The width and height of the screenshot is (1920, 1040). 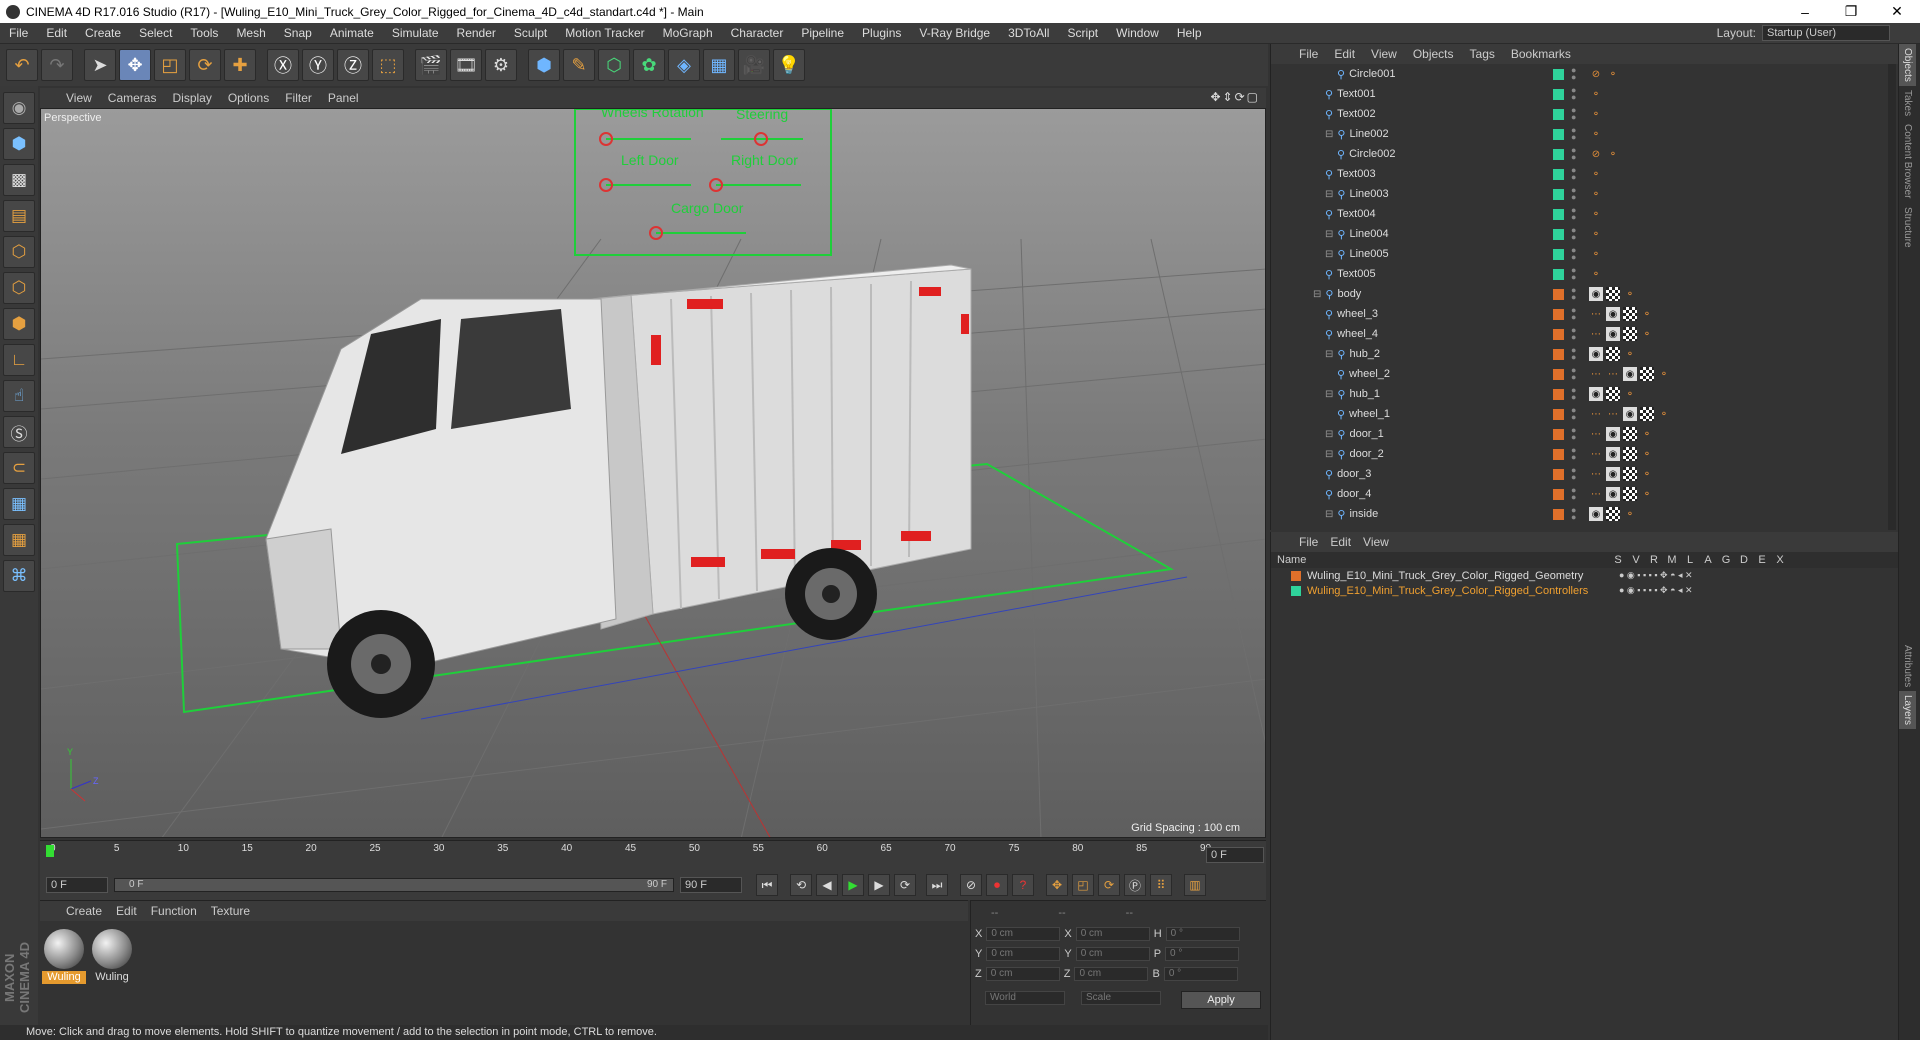 What do you see at coordinates (1111, 974) in the screenshot?
I see `size-z-field: 0 cm` at bounding box center [1111, 974].